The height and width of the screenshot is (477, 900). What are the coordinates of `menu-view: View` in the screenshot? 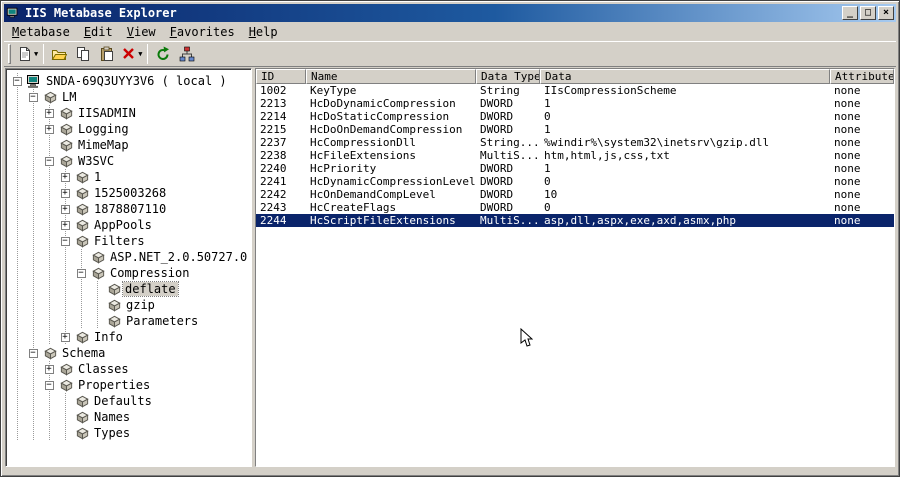 It's located at (141, 32).